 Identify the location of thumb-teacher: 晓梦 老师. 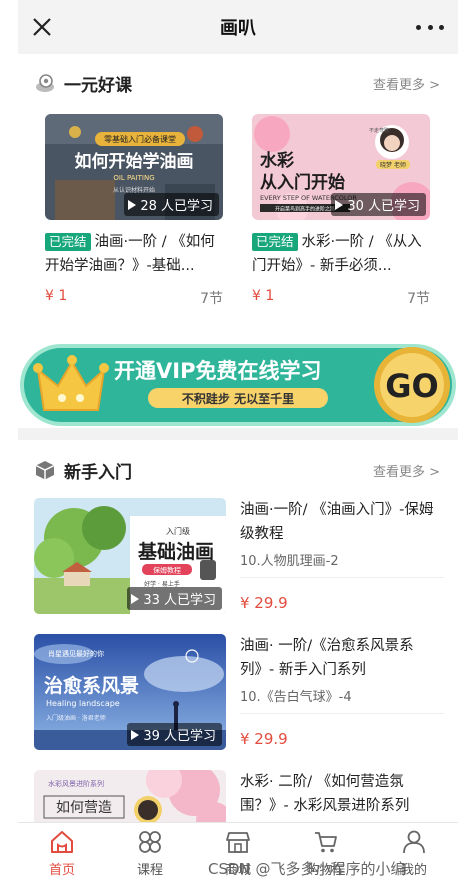
(393, 165).